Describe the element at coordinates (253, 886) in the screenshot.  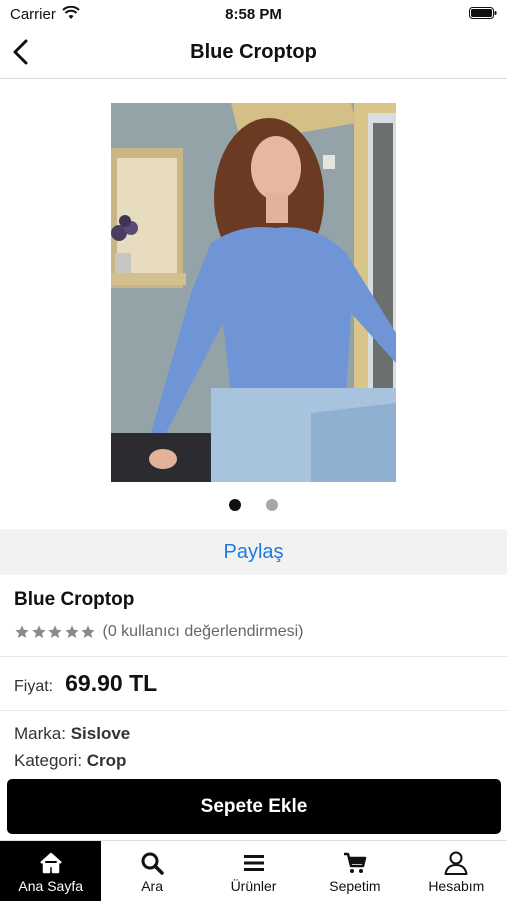
I see `tab-label: Ürünler` at that location.